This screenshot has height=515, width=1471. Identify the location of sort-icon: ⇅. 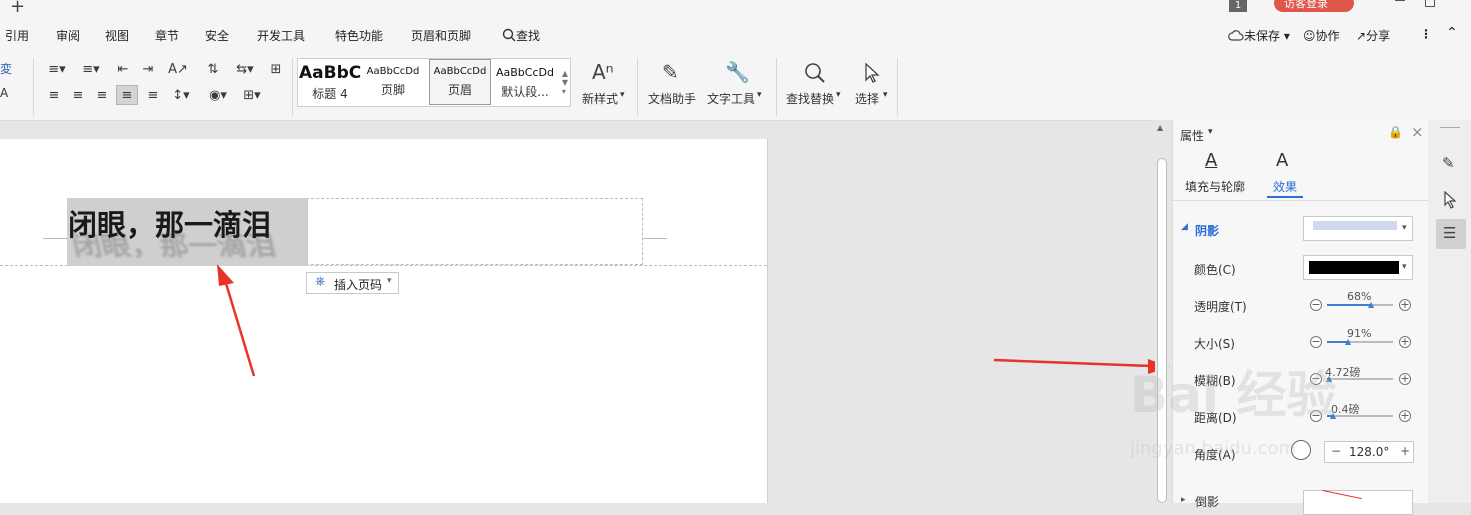
(213, 69).